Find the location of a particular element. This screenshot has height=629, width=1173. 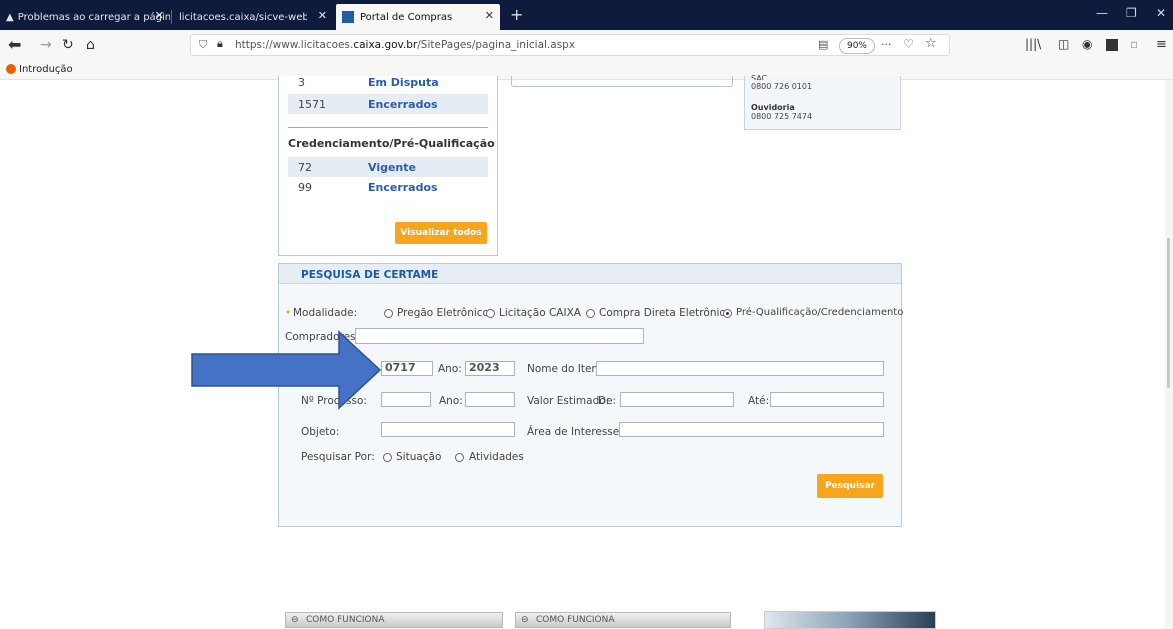

objeto-input is located at coordinates (448, 429).